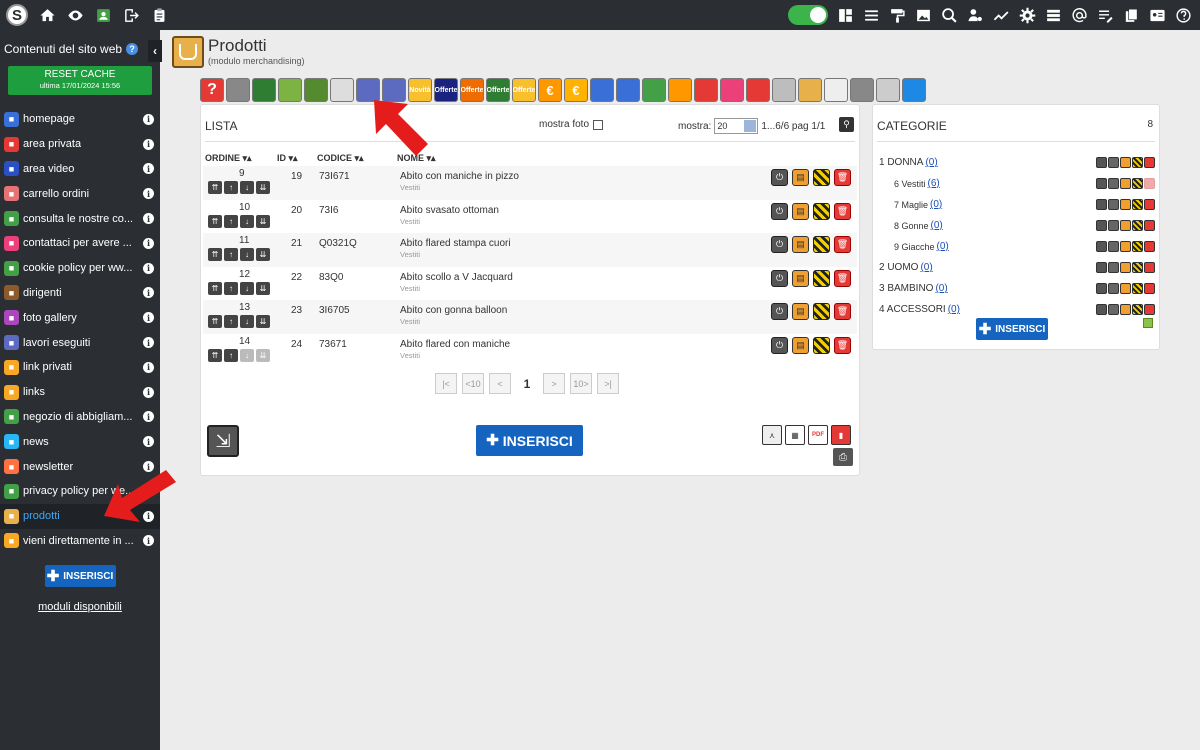  Describe the element at coordinates (80, 576) in the screenshot. I see `sidebar-insert-button: ✚ INSERISCI` at that location.